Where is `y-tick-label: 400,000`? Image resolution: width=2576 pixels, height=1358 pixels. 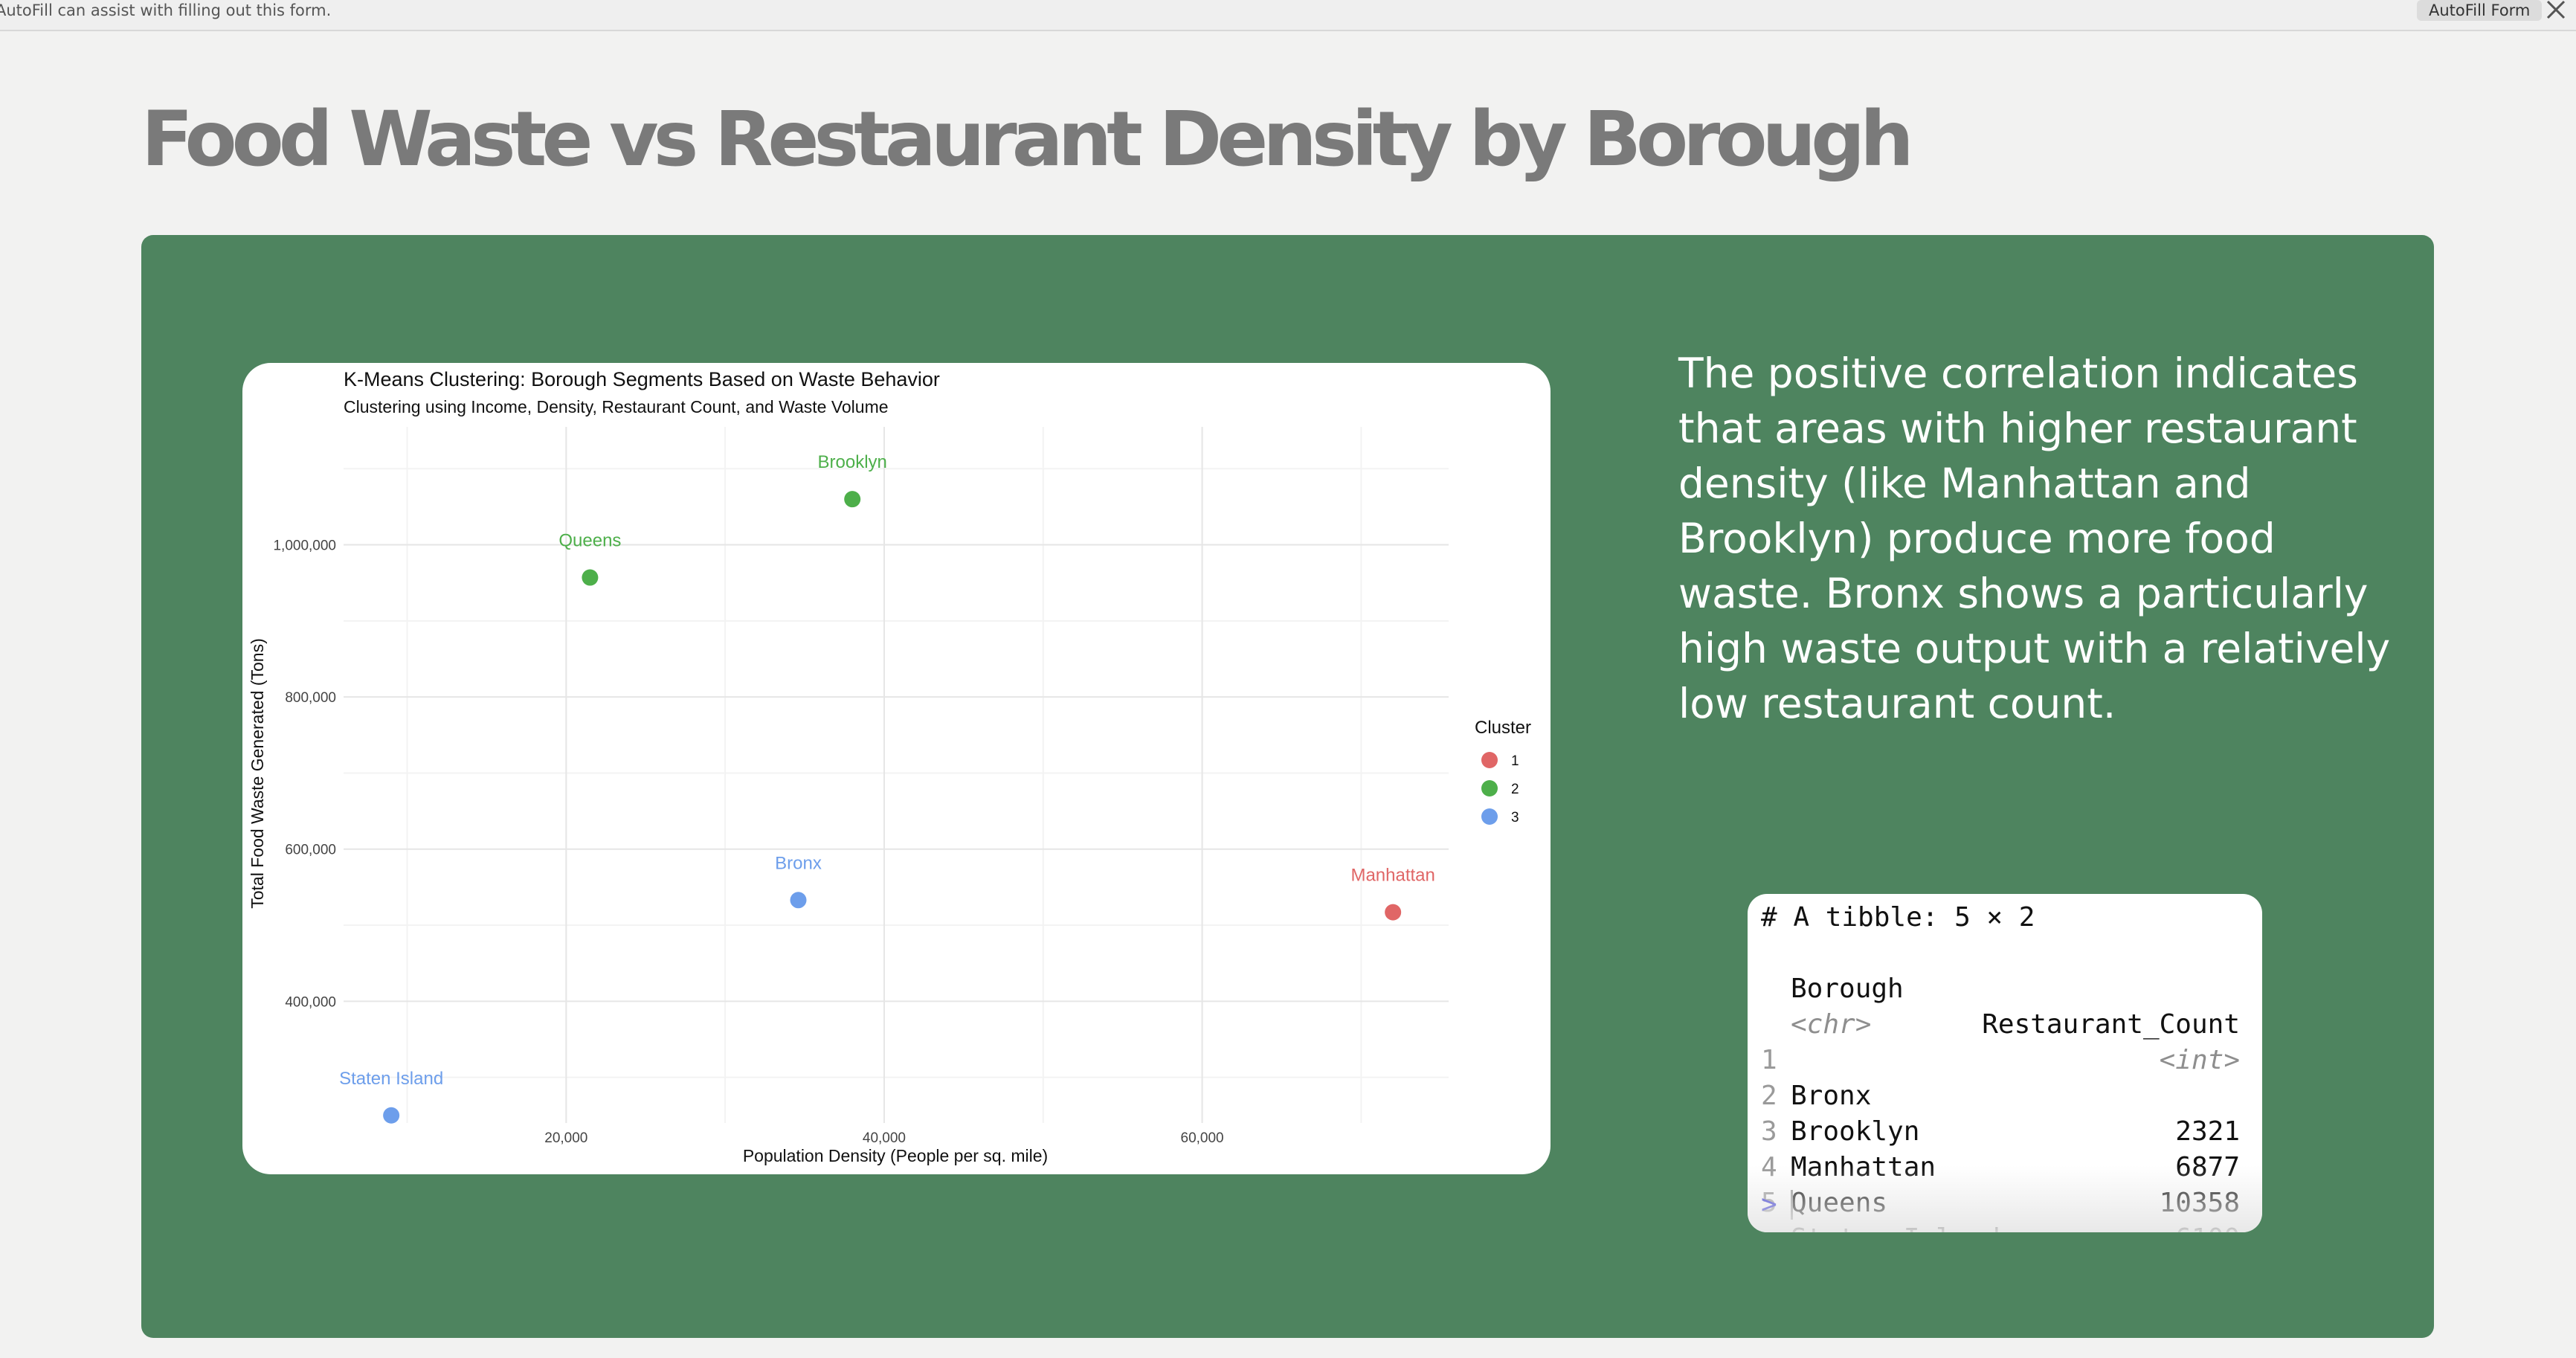
y-tick-label: 400,000 is located at coordinates (310, 1002).